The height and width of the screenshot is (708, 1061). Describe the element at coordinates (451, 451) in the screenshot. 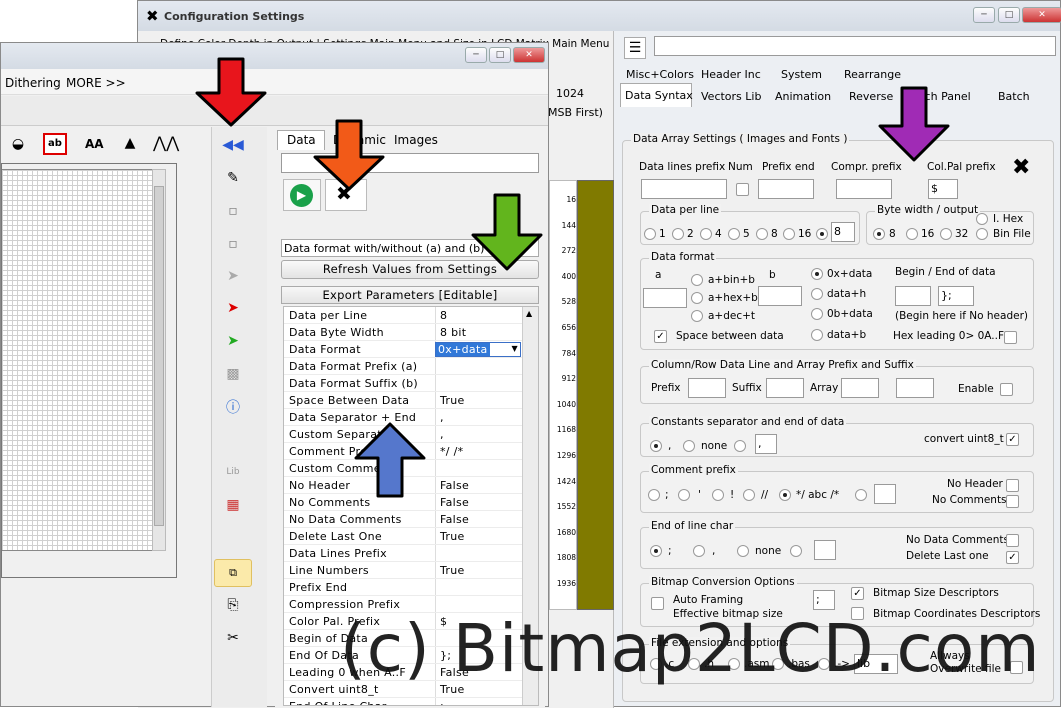

I see `param-value: */ /*` at that location.